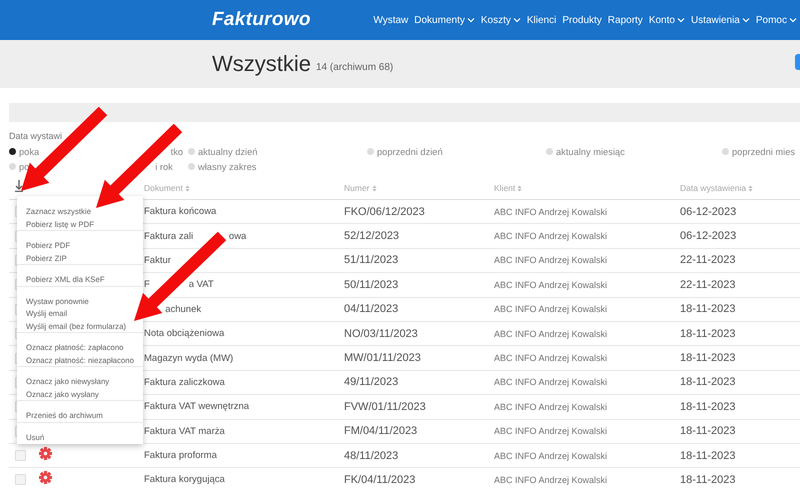  I want to click on table-cell-text: 52/12/2023, so click(372, 236).